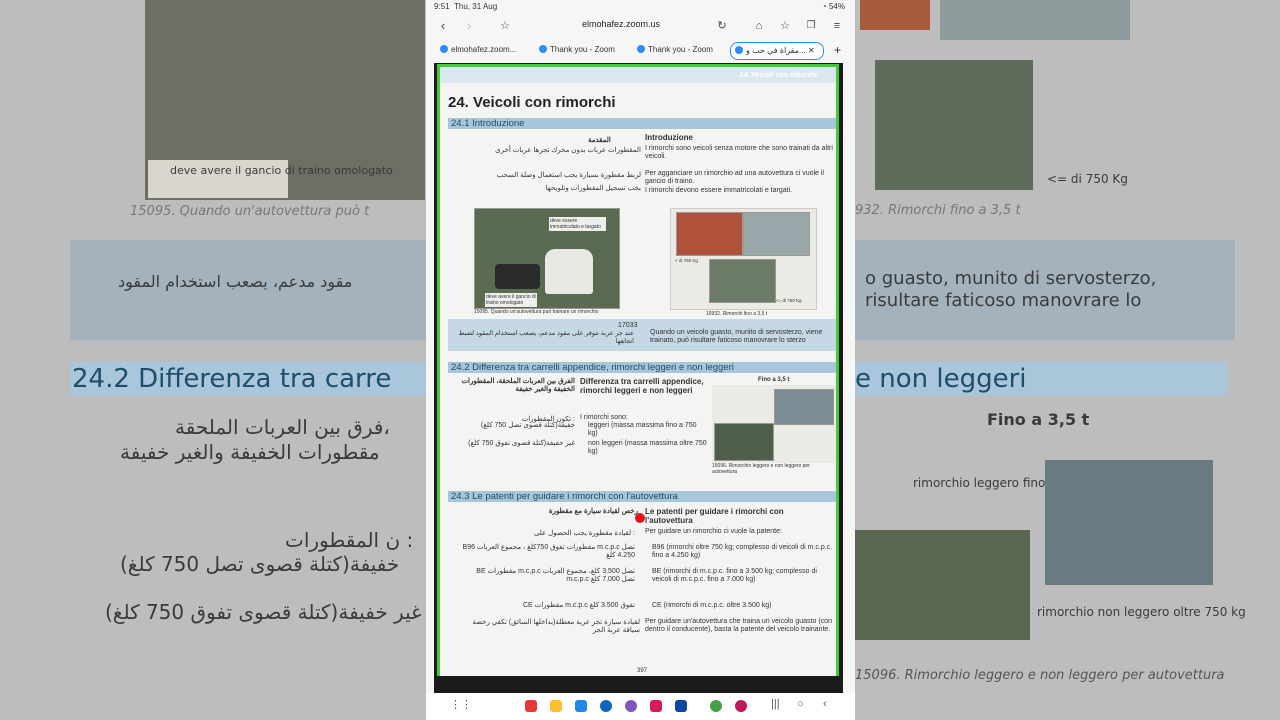 The width and height of the screenshot is (1280, 720). I want to click on bg-rim-non-leggero: rimorchio non leggero oltre 750 kg, so click(1141, 612).